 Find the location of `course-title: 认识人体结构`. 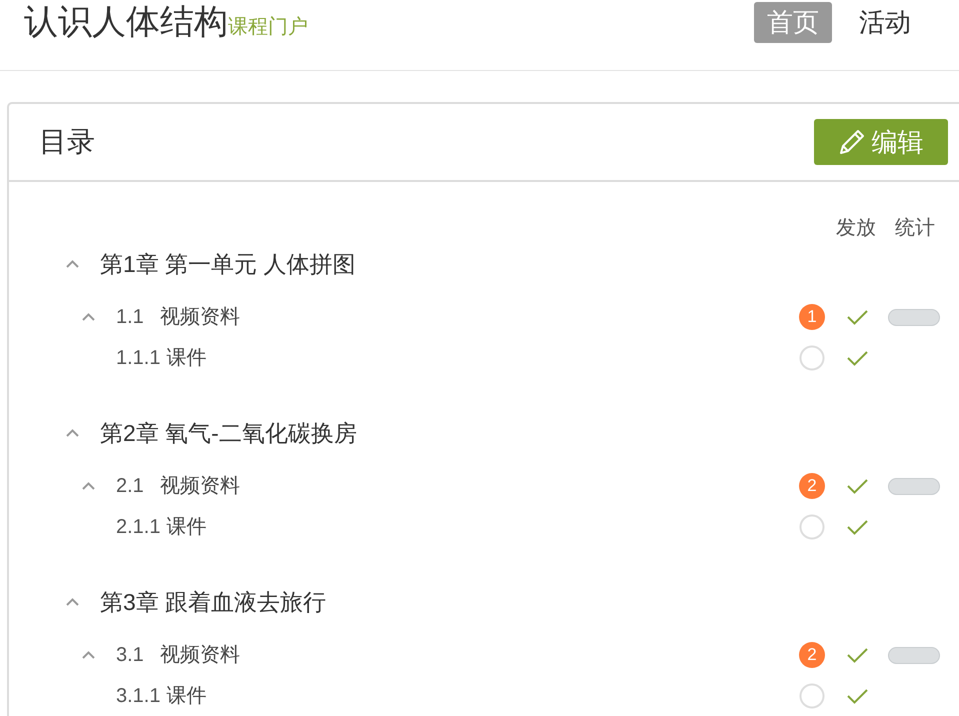

course-title: 认识人体结构 is located at coordinates (126, 22).